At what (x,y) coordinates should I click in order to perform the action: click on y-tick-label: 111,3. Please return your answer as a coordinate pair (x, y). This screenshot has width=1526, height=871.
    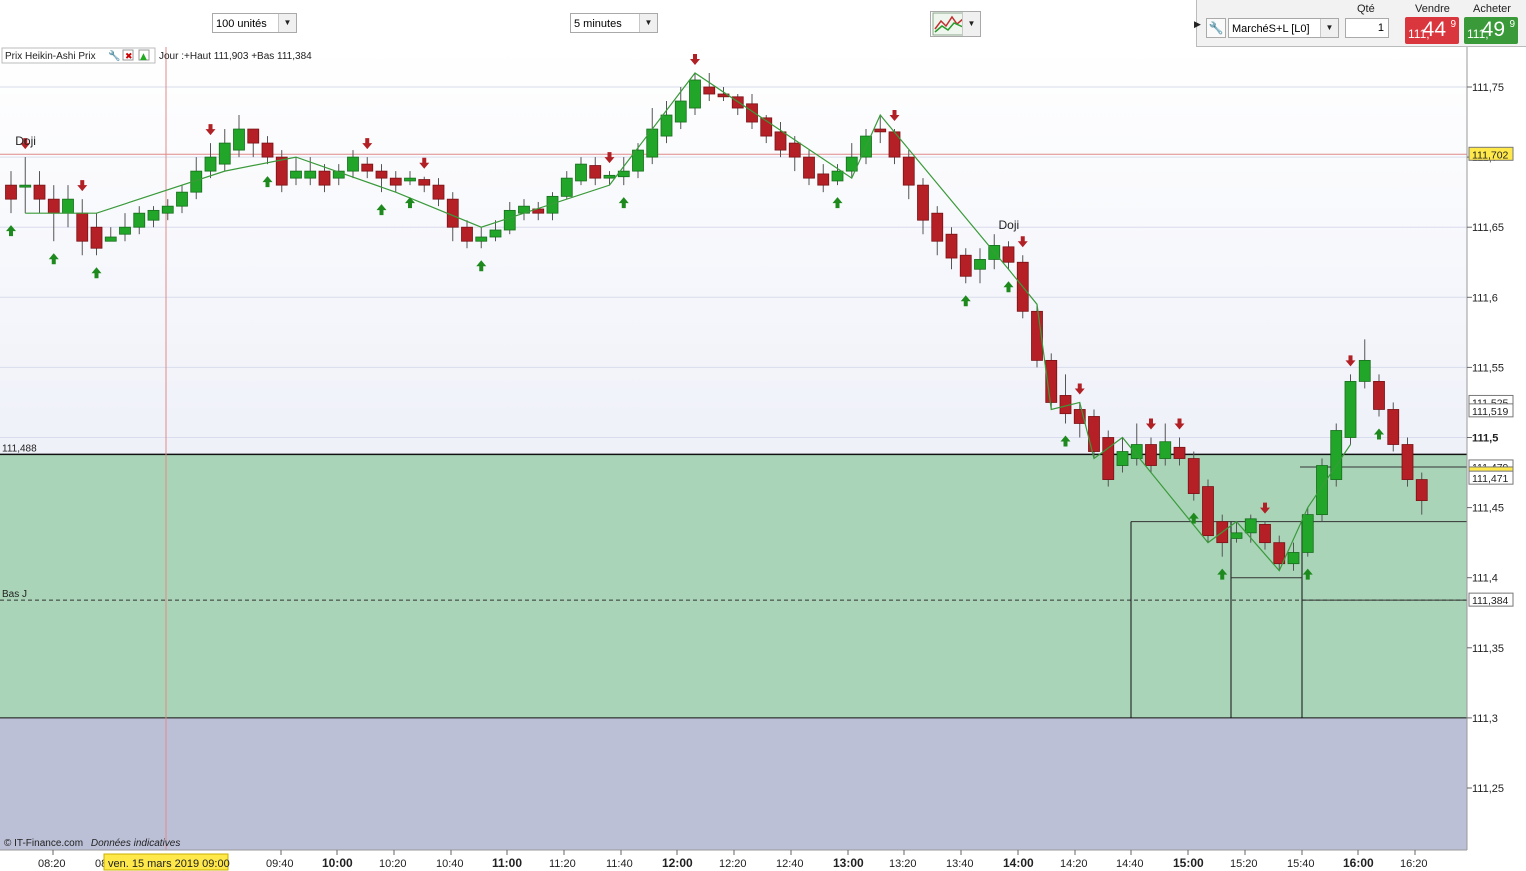
    Looking at the image, I should click on (1485, 719).